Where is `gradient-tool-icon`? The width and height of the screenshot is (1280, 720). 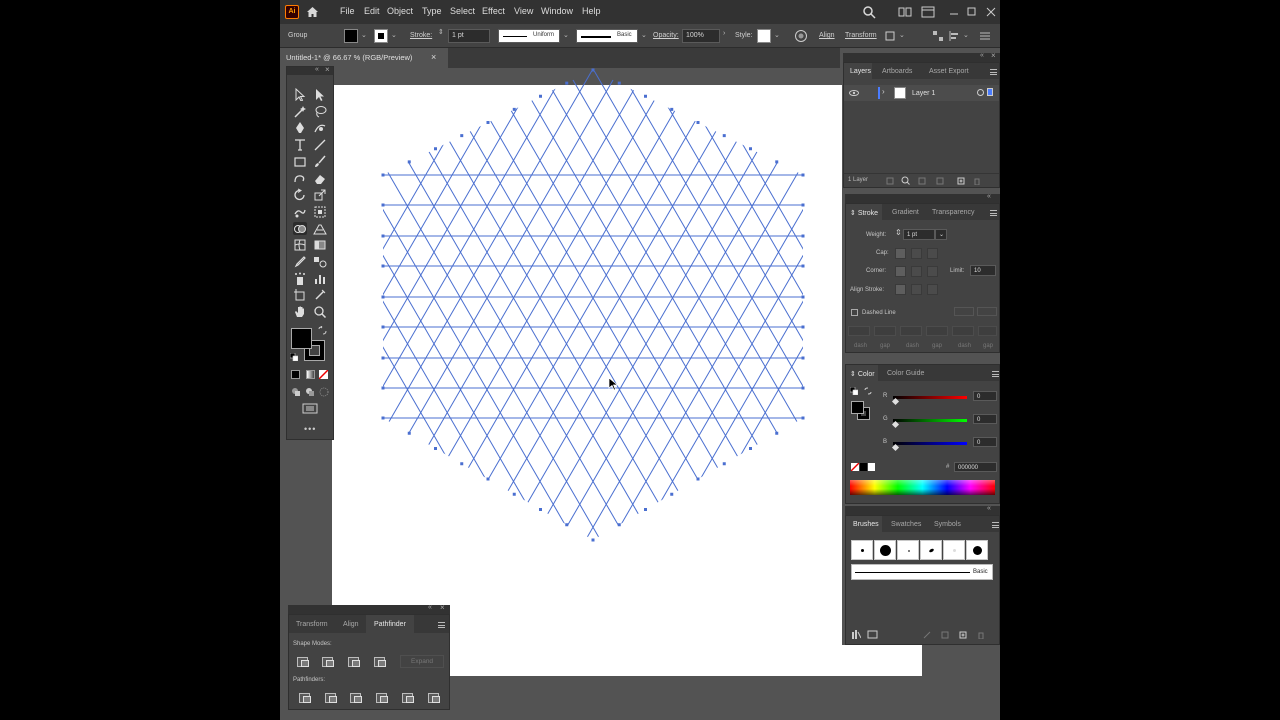 gradient-tool-icon is located at coordinates (320, 244).